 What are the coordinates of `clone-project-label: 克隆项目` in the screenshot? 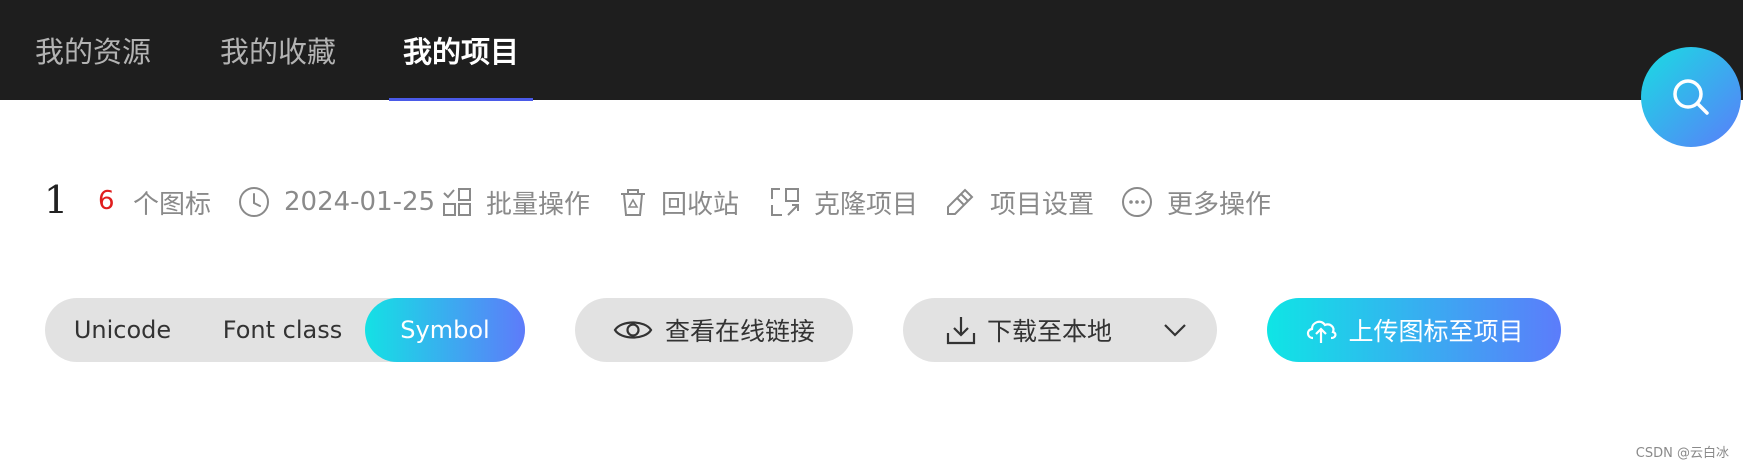 It's located at (866, 204).